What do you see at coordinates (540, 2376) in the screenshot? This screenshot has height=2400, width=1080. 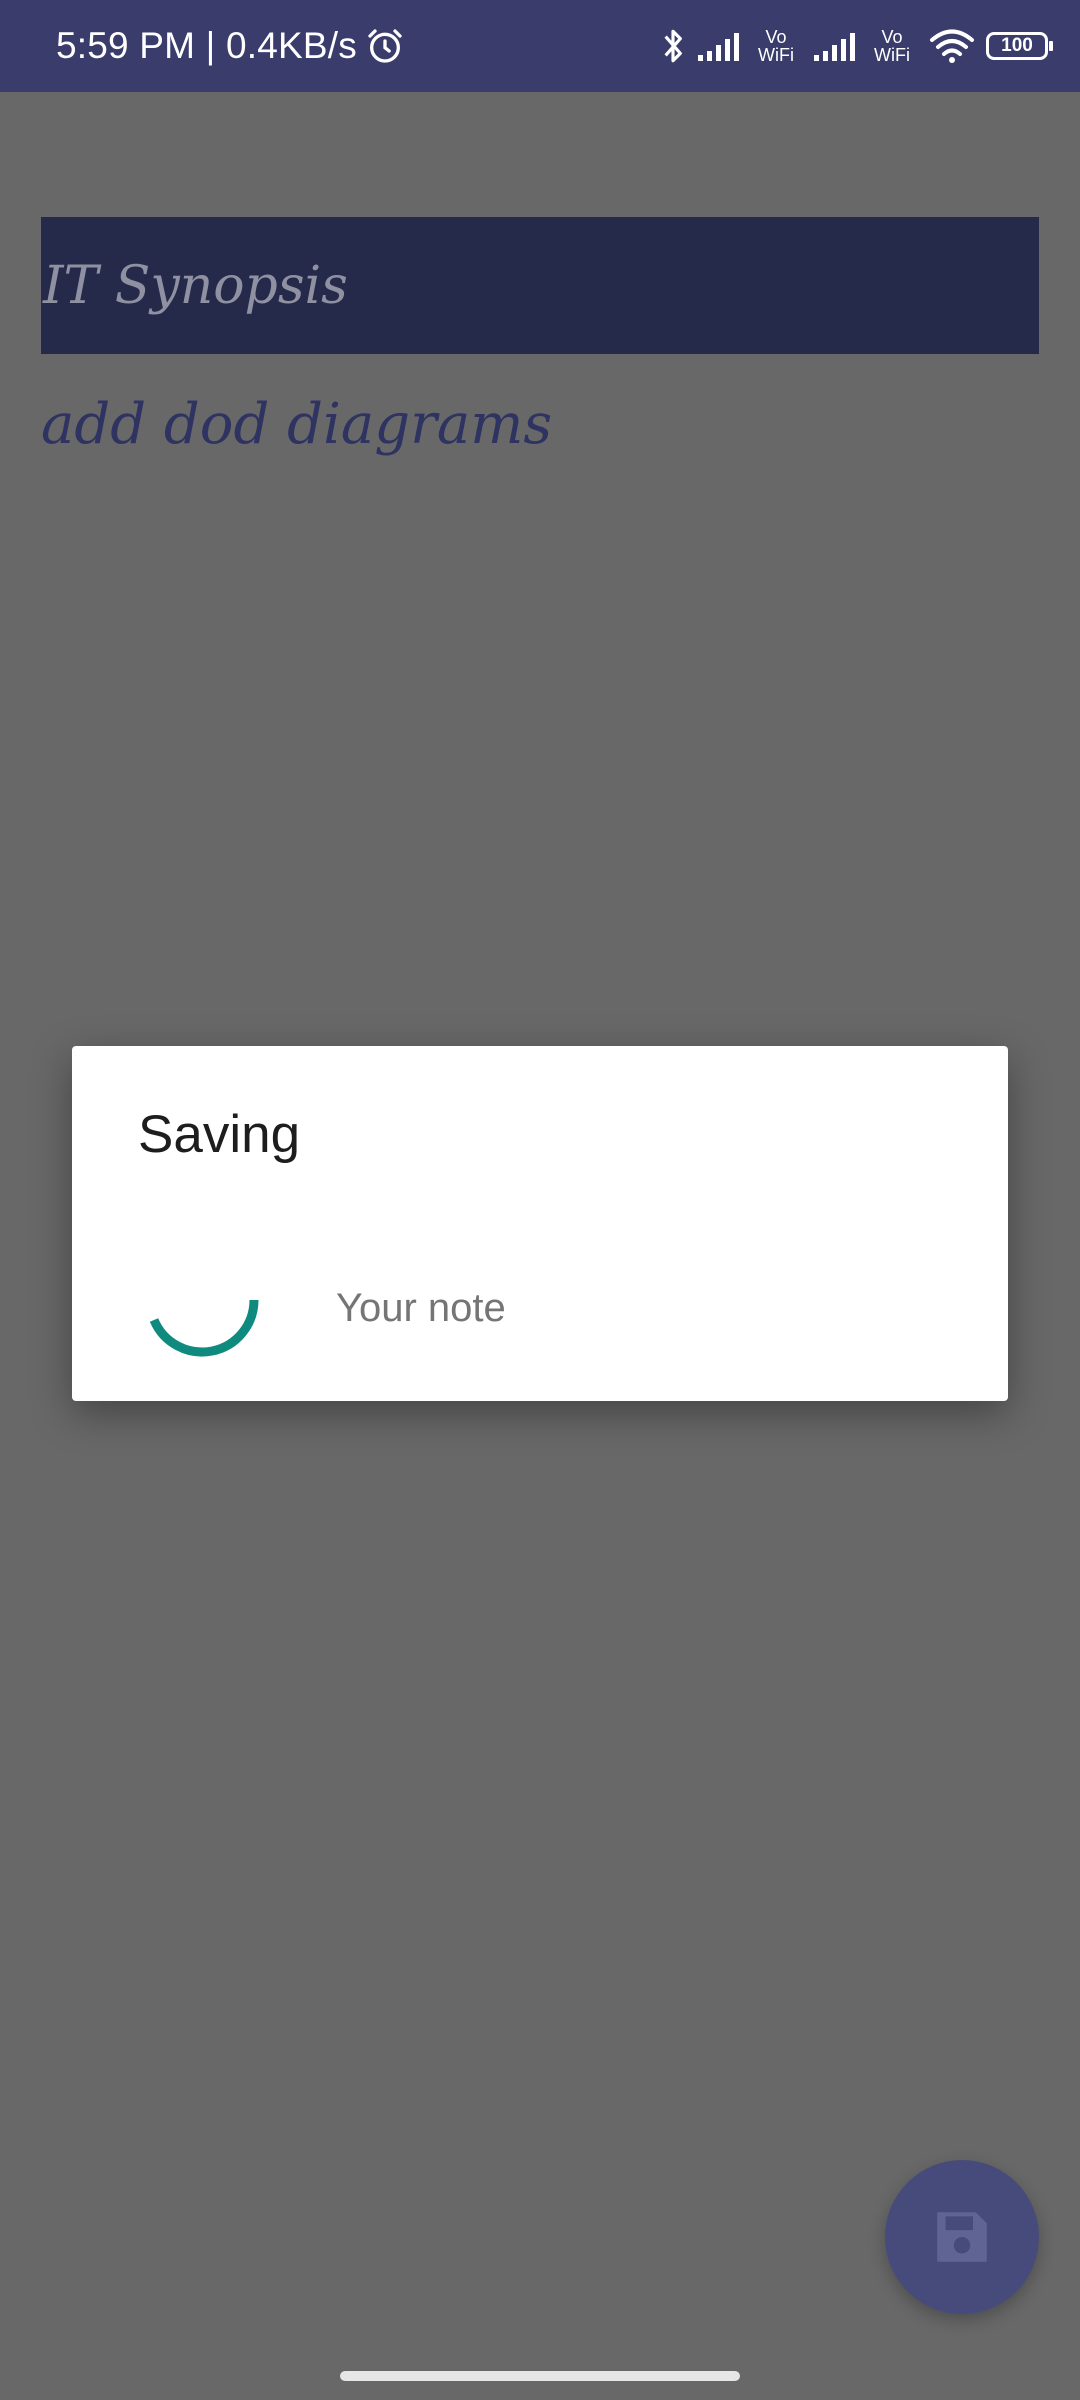 I see `gesture-navigation-bar` at bounding box center [540, 2376].